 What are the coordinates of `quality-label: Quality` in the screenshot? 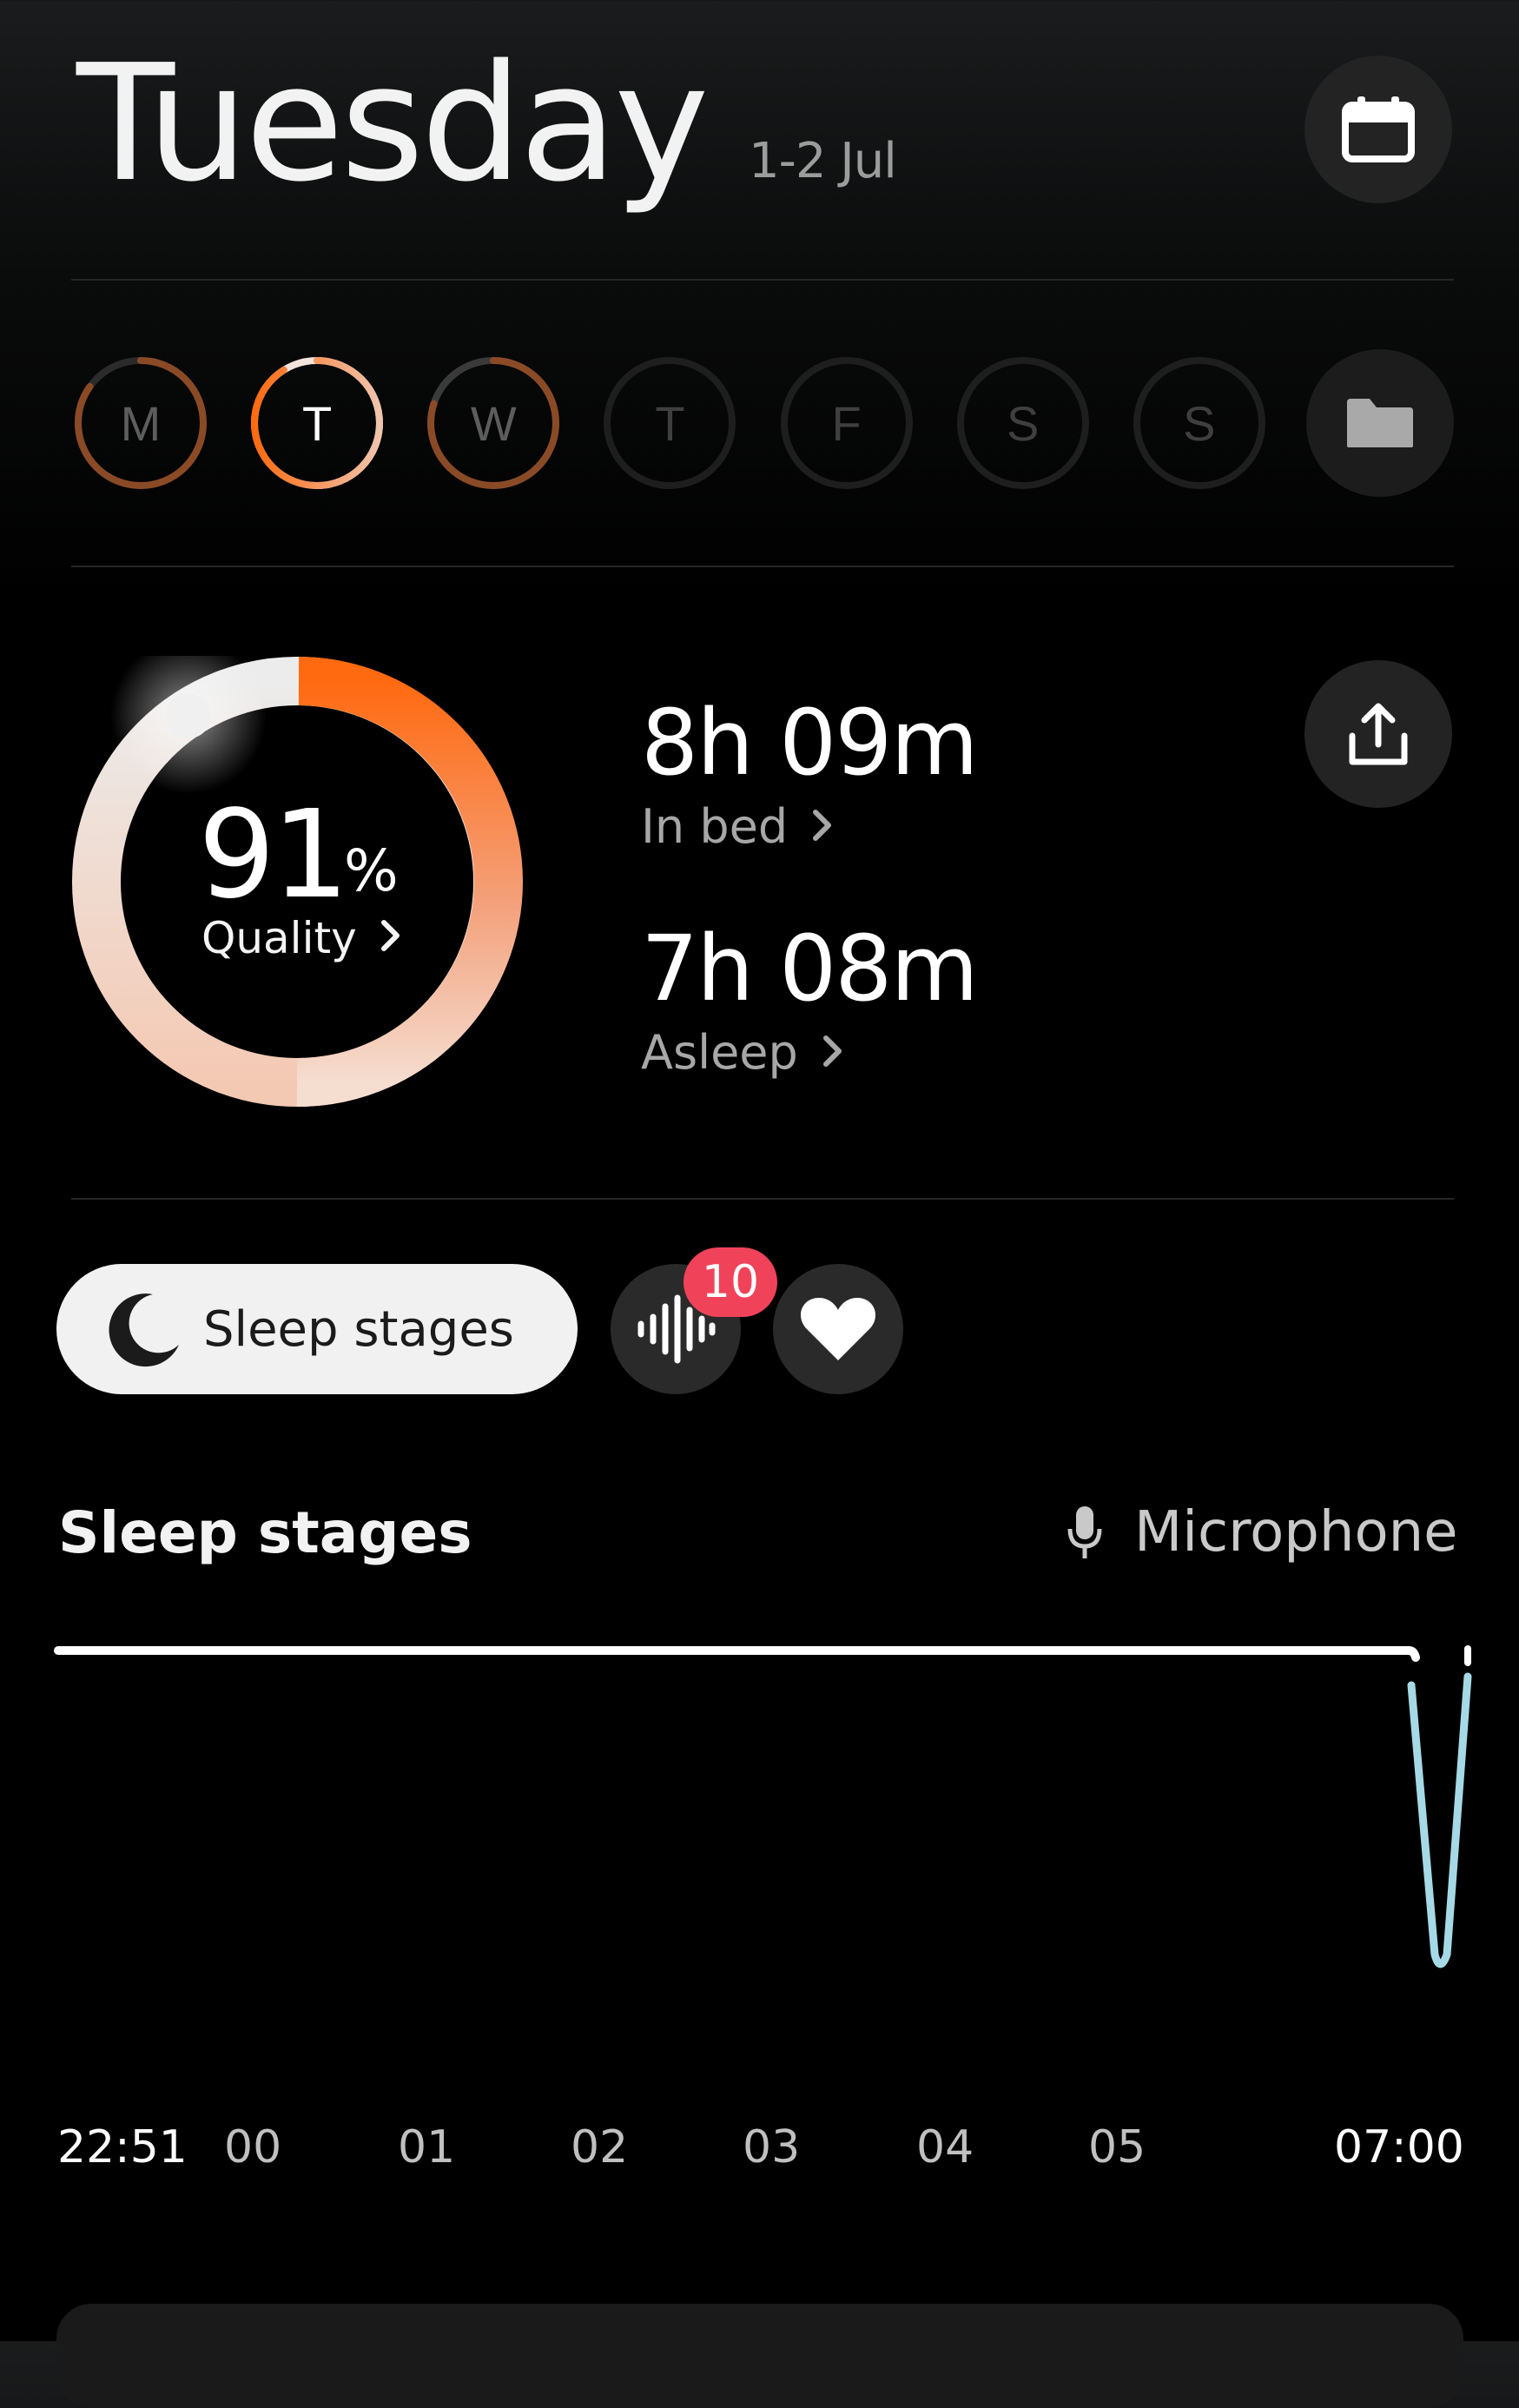 It's located at (279, 938).